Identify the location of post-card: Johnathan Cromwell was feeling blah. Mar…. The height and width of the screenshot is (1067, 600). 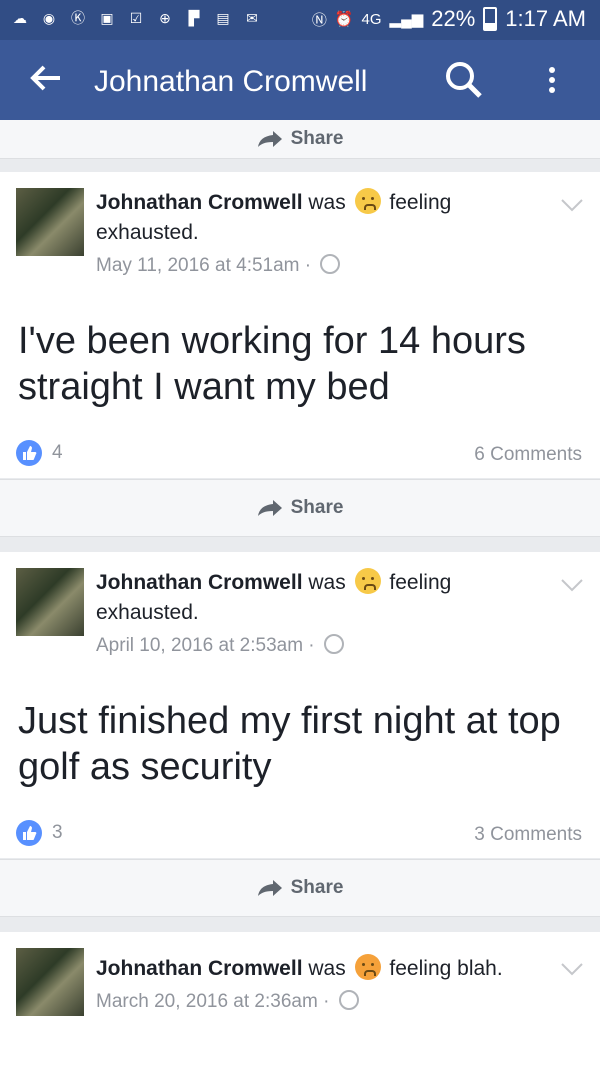
(300, 999).